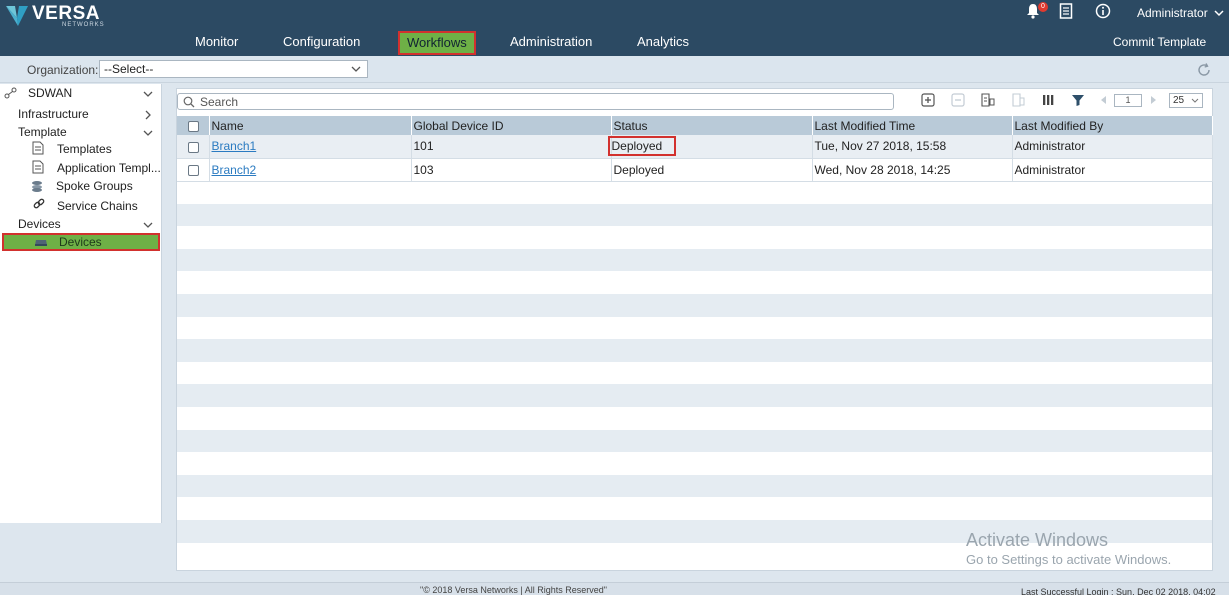  What do you see at coordinates (551, 42) in the screenshot?
I see `nav-administration: Administration` at bounding box center [551, 42].